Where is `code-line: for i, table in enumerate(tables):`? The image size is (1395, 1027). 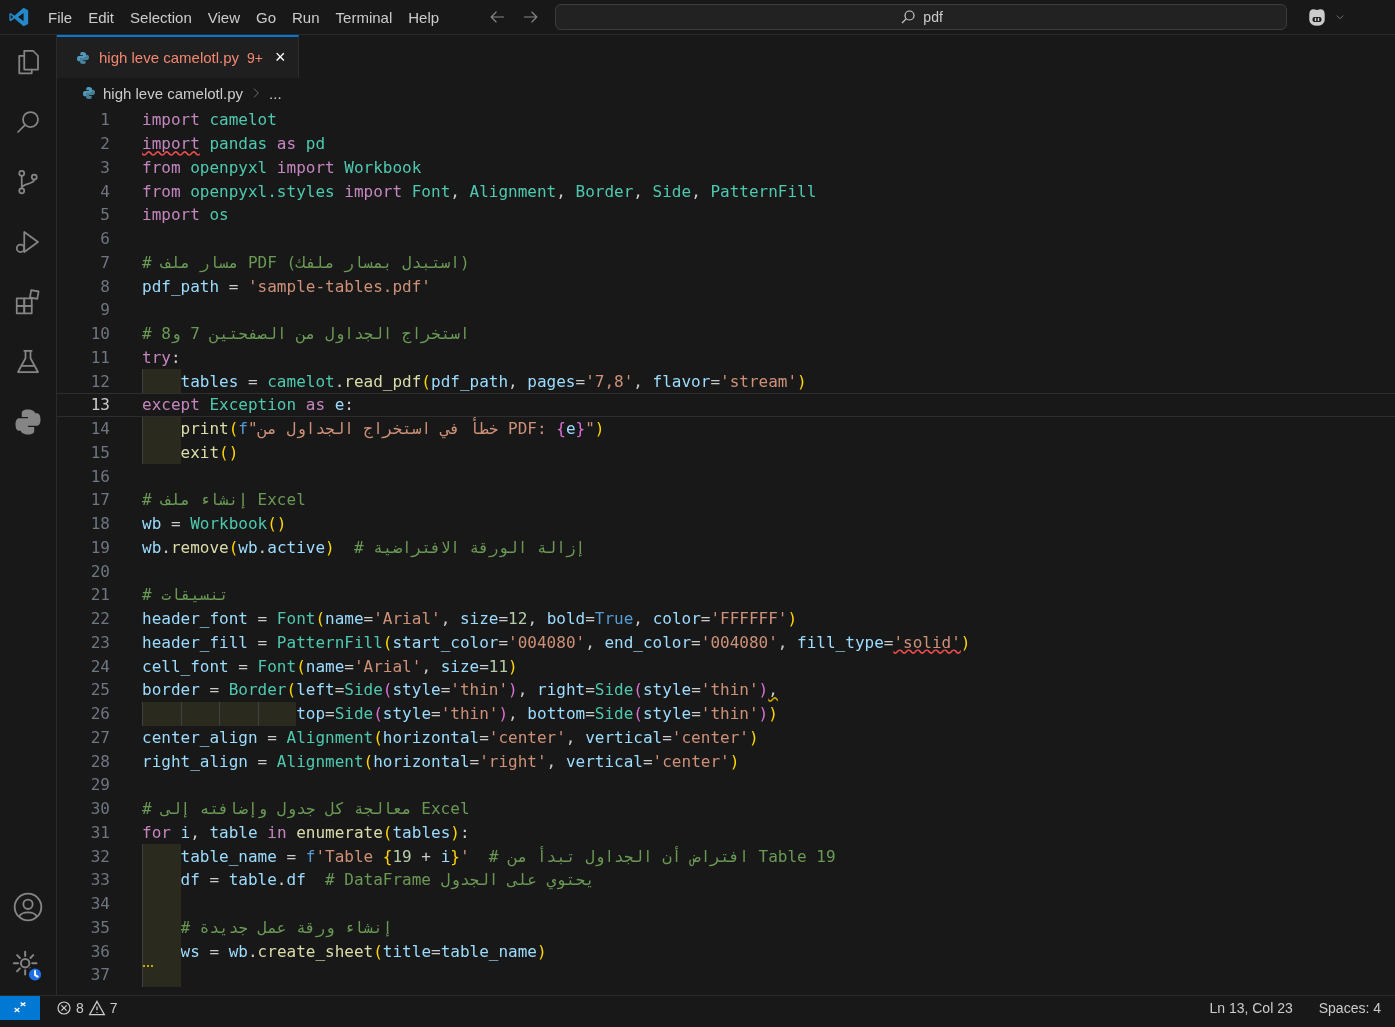 code-line: for i, table in enumerate(tables): is located at coordinates (306, 832).